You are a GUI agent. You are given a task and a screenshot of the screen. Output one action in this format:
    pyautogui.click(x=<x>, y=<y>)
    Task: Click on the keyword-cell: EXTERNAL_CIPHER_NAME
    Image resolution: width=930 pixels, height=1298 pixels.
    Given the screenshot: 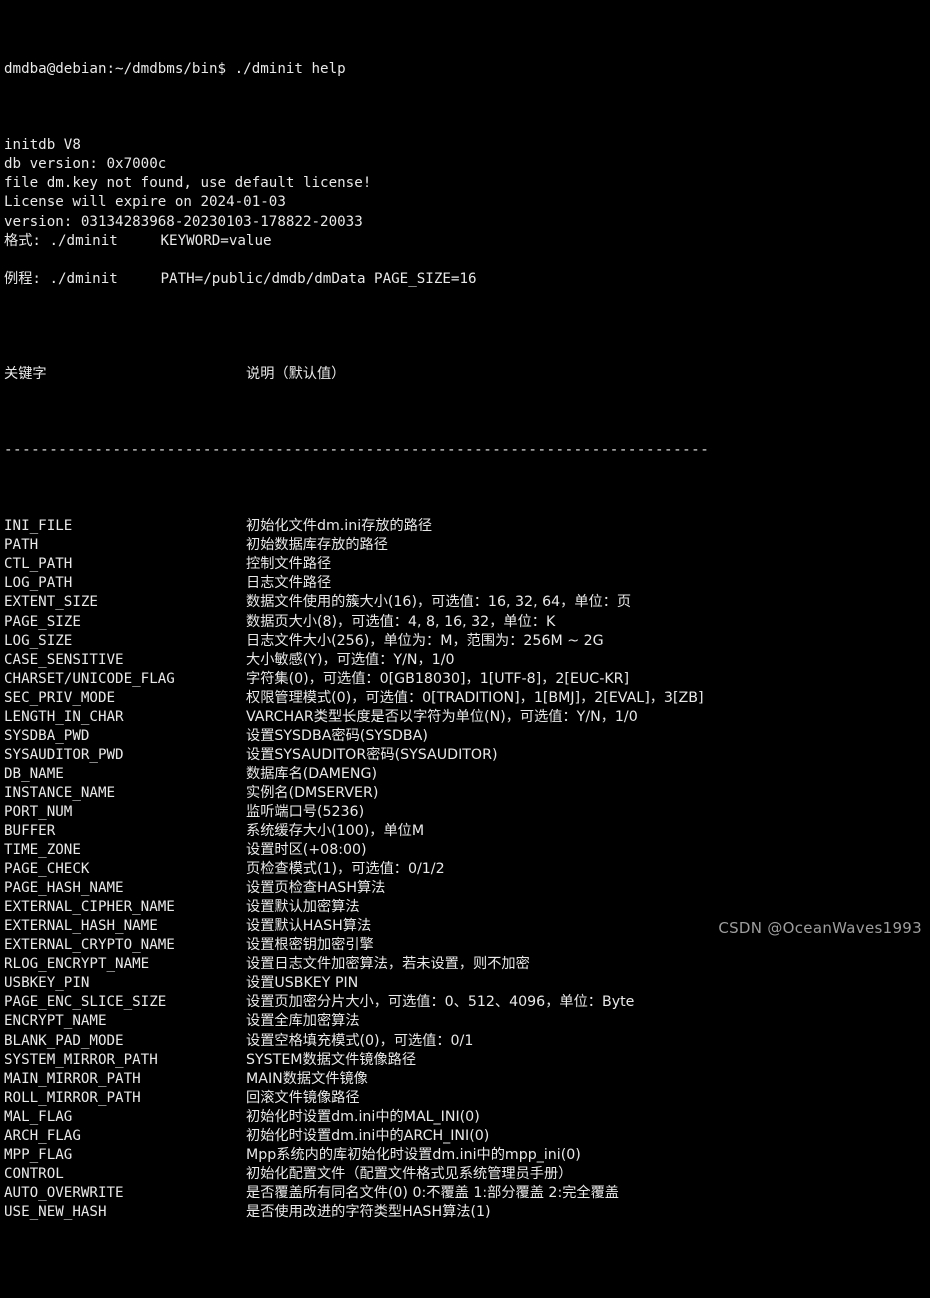 What is the action you would take?
    pyautogui.click(x=89, y=907)
    